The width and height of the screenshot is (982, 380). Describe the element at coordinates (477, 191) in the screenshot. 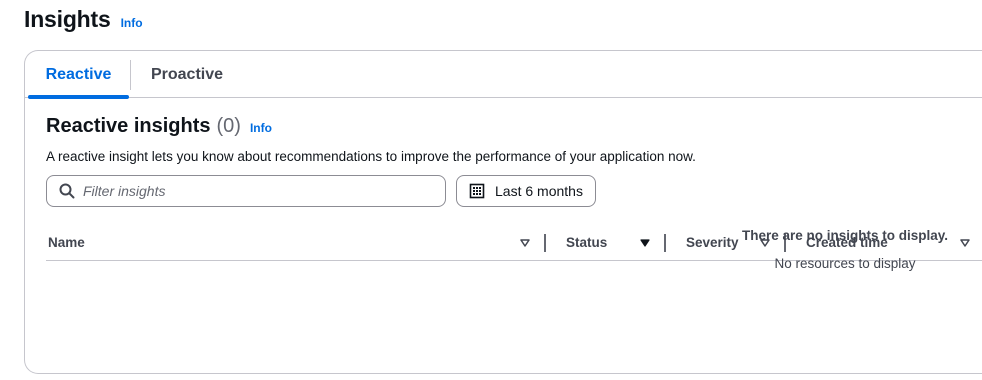

I see `calendar-icon` at that location.